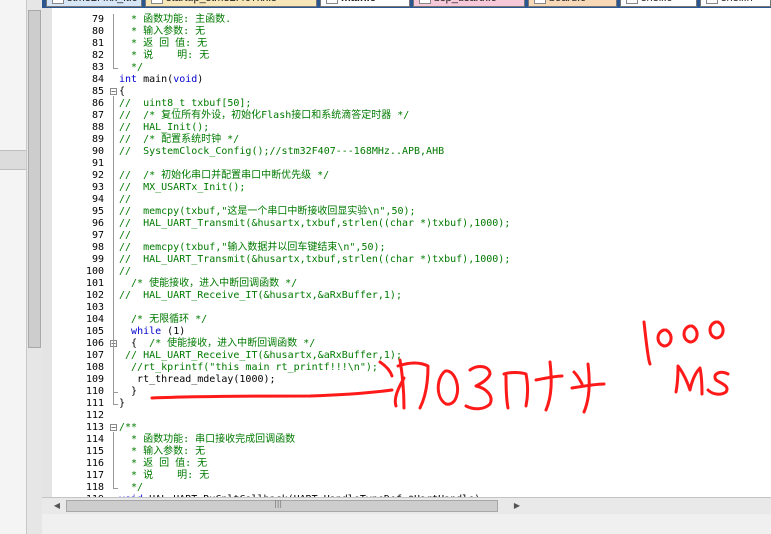 This screenshot has width=771, height=534. What do you see at coordinates (47, 252) in the screenshot?
I see `editor-margin` at bounding box center [47, 252].